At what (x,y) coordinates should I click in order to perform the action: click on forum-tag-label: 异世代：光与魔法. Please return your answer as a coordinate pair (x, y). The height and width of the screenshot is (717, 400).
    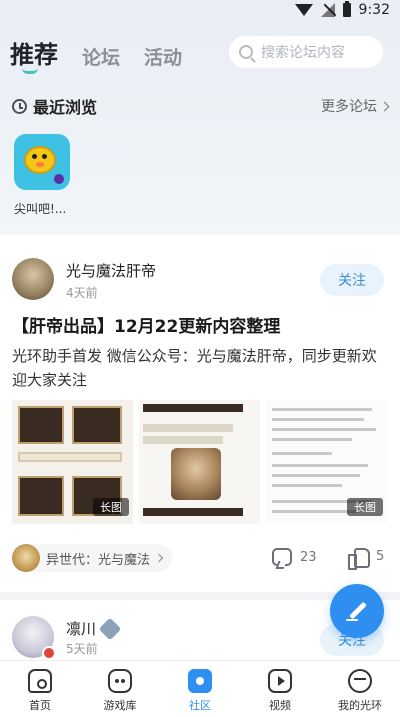
    Looking at the image, I should click on (98, 560).